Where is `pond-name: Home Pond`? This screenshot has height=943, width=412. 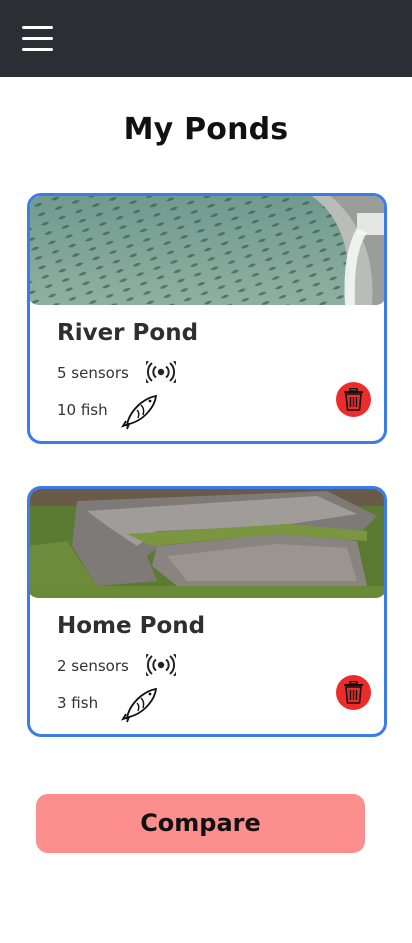
pond-name: Home Pond is located at coordinates (131, 626).